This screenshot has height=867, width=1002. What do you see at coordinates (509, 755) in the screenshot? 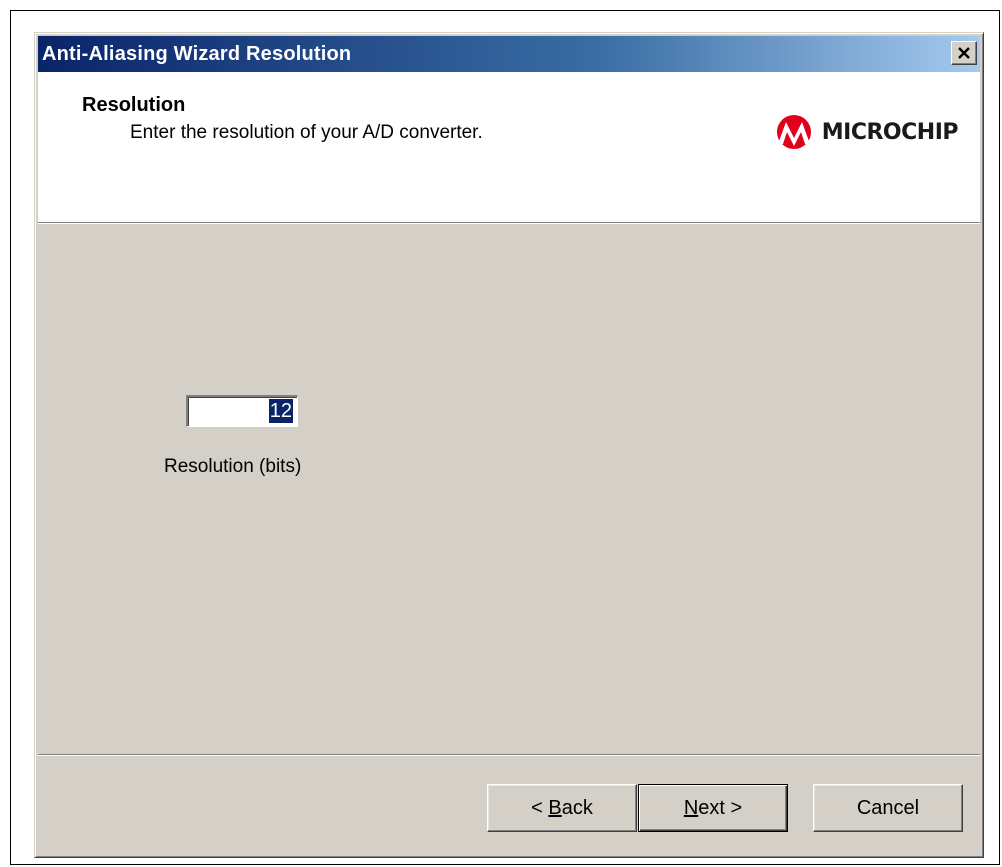
I see `footer-separator` at bounding box center [509, 755].